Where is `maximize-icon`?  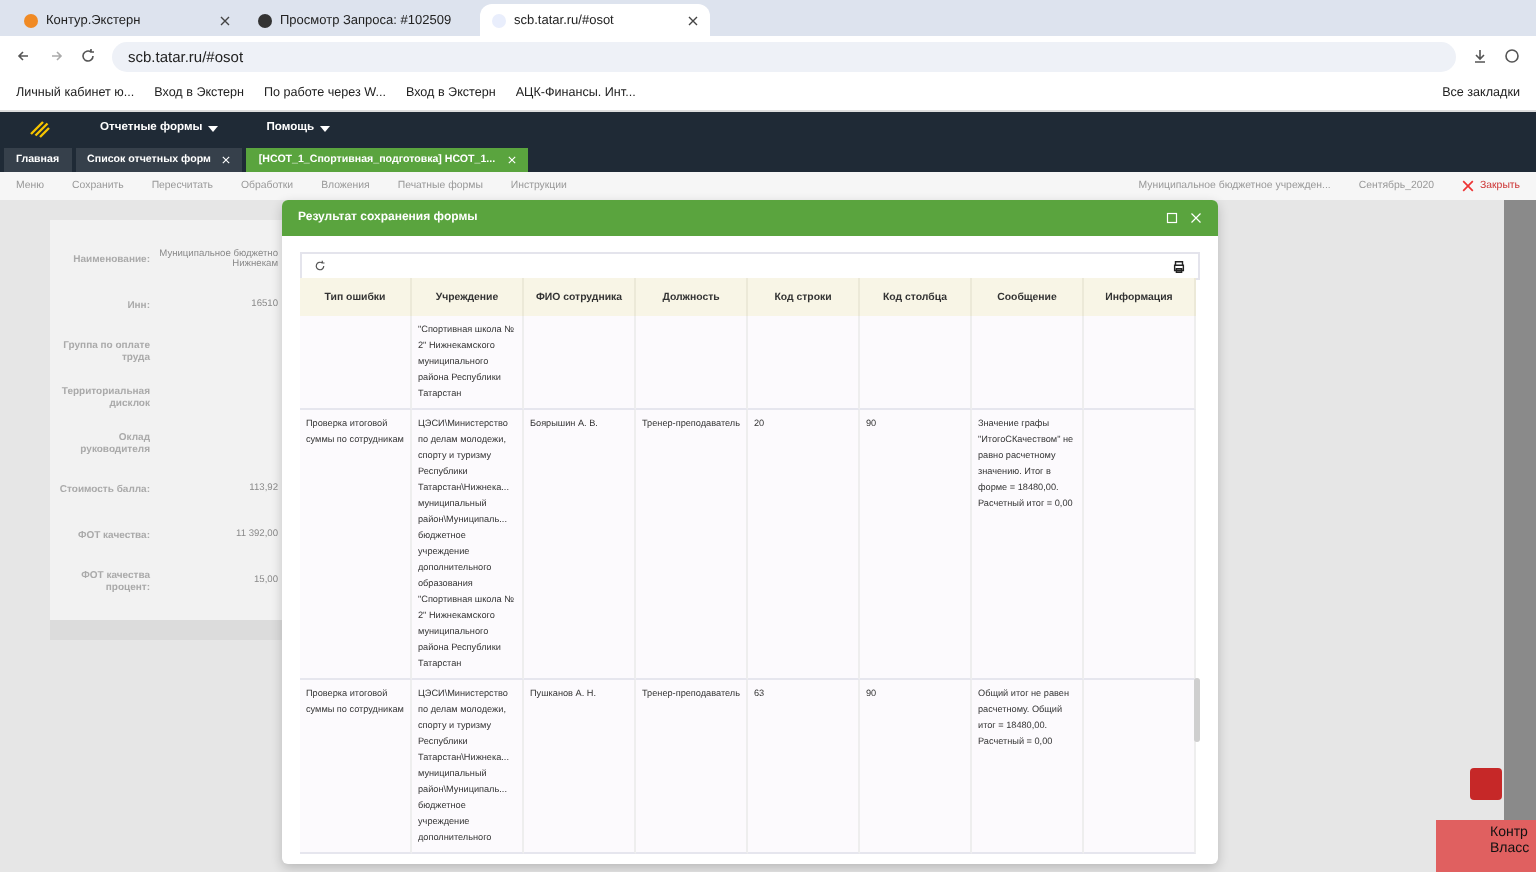
maximize-icon is located at coordinates (1172, 218).